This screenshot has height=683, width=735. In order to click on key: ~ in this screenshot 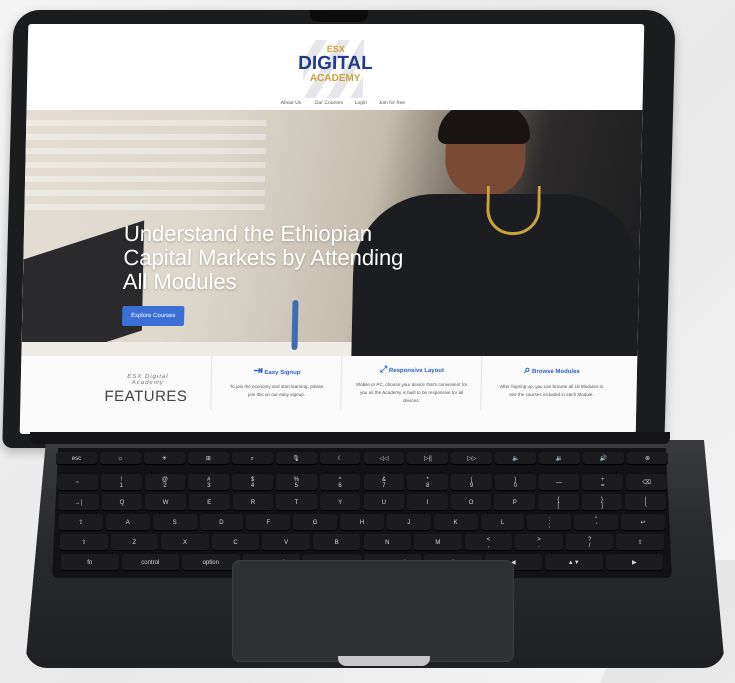, I will do `click(77, 482)`.